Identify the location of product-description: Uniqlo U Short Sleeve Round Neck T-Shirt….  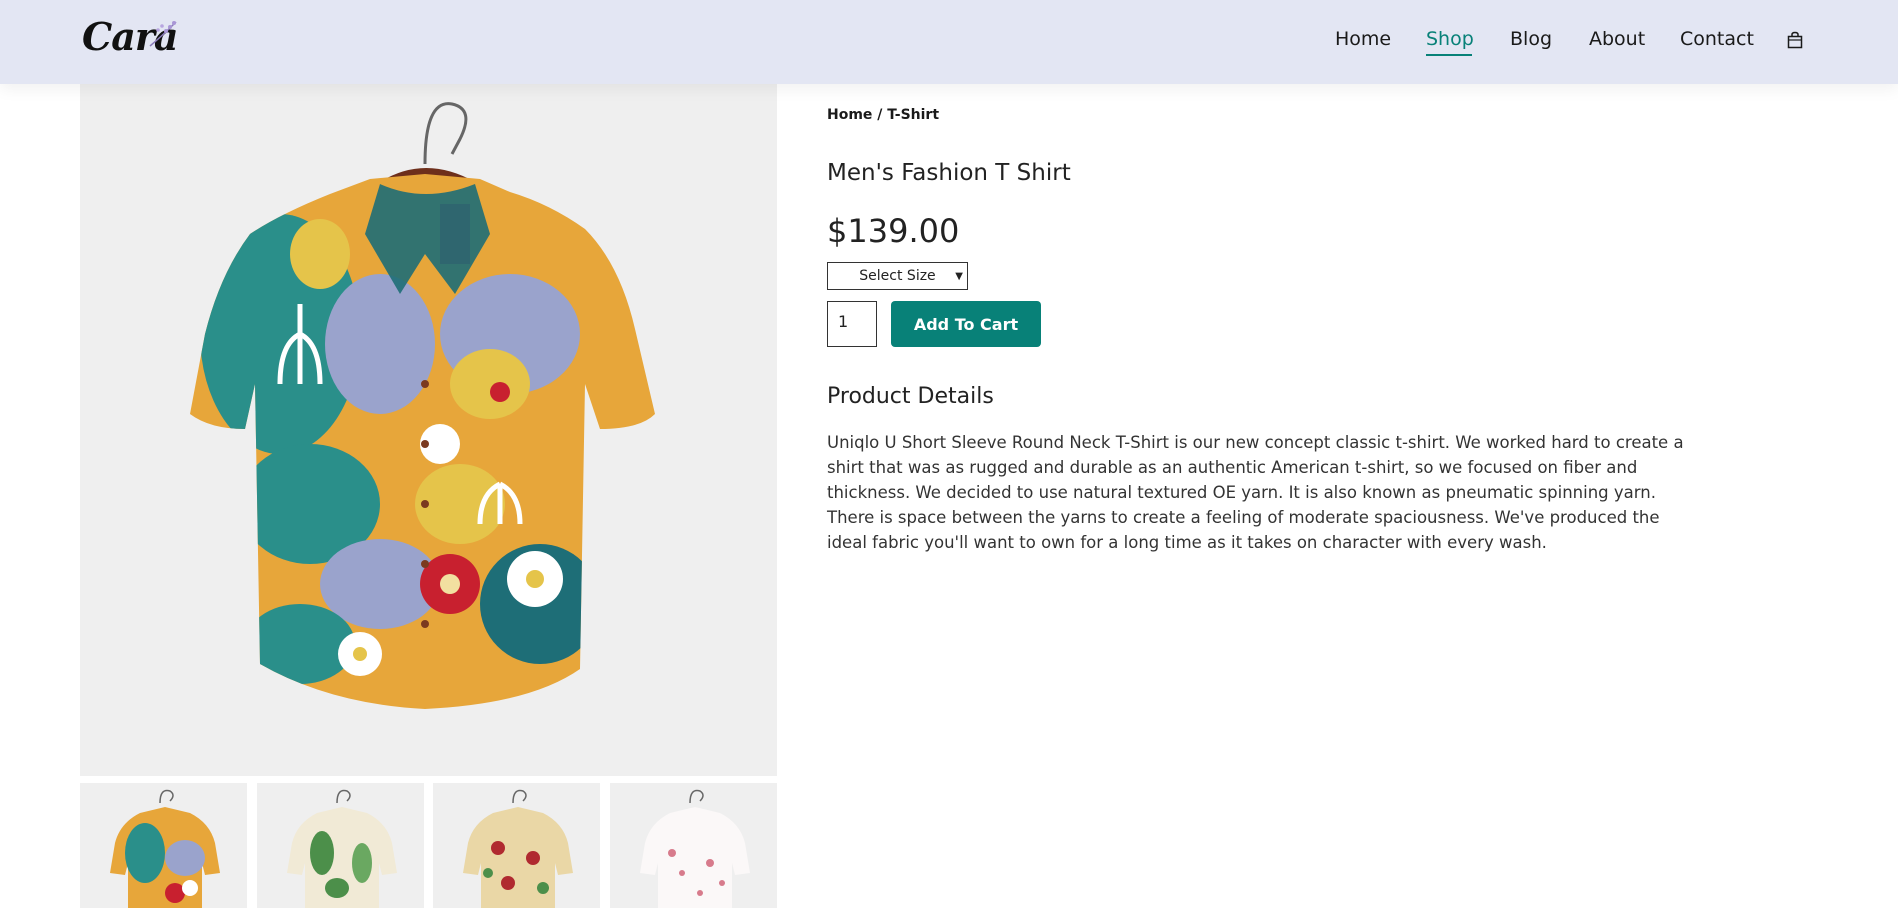
(1255, 492).